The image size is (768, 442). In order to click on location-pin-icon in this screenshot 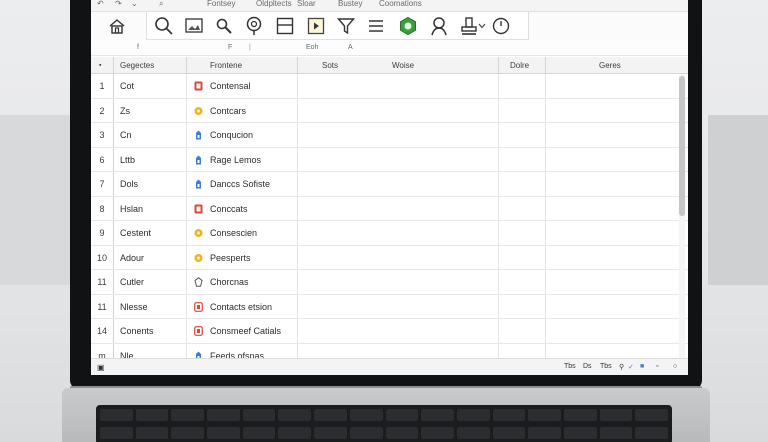, I will do `click(254, 25)`.